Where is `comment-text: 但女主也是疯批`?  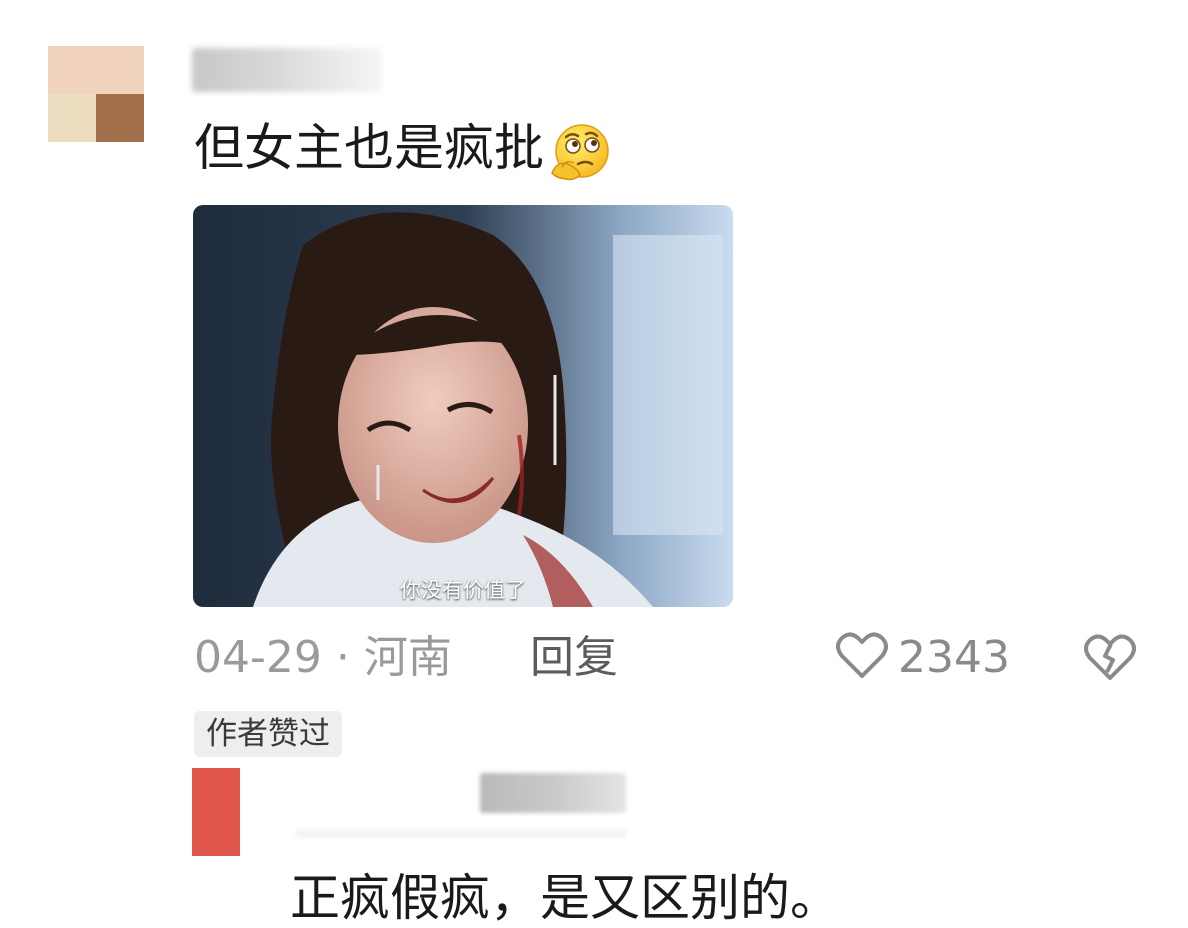
comment-text: 但女主也是疯批 is located at coordinates (369, 148).